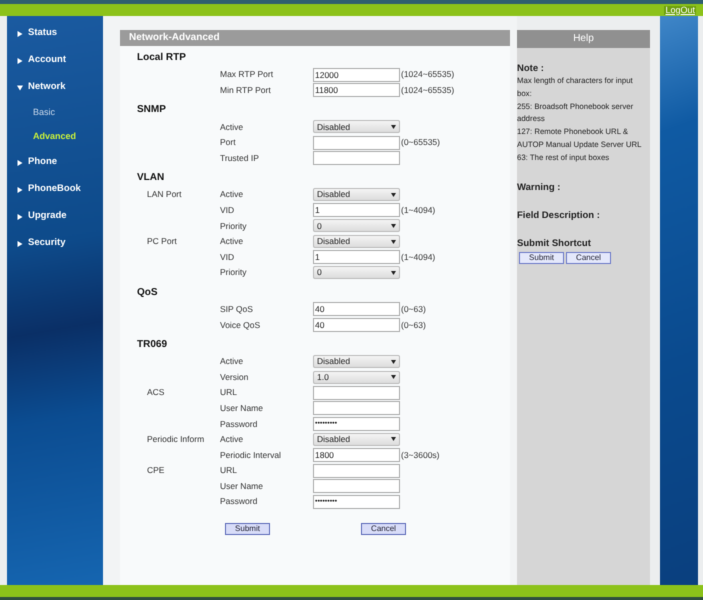 This screenshot has height=600, width=703. Describe the element at coordinates (155, 392) in the screenshot. I see `group-label: ACS` at that location.